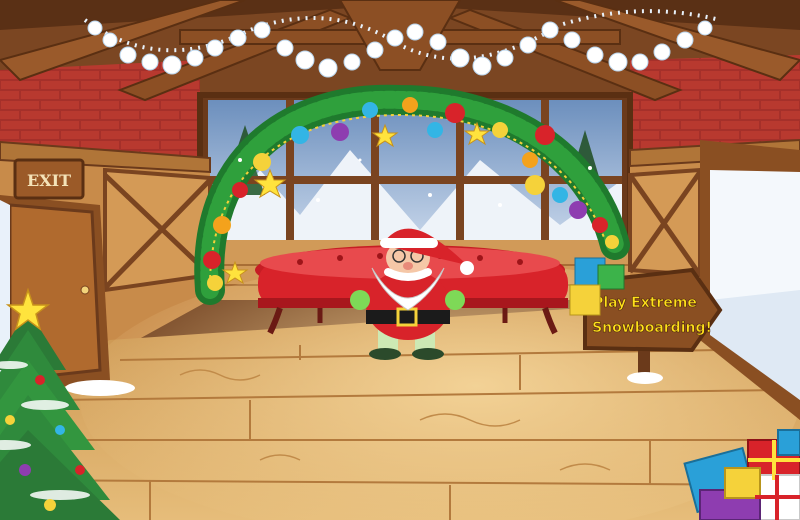 The width and height of the screenshot is (800, 520). Describe the element at coordinates (652, 328) in the screenshot. I see `play-sign-line2: Snowboarding!` at that location.